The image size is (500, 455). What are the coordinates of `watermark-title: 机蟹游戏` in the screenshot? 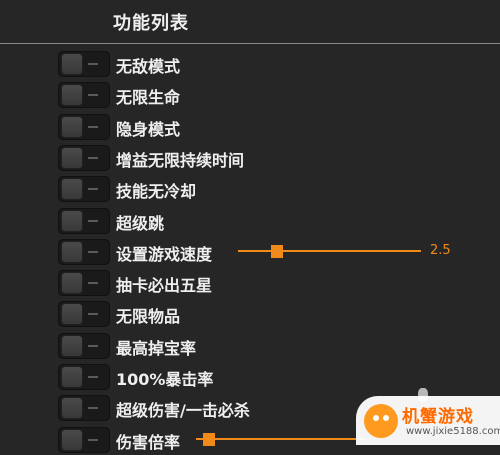 It's located at (438, 417).